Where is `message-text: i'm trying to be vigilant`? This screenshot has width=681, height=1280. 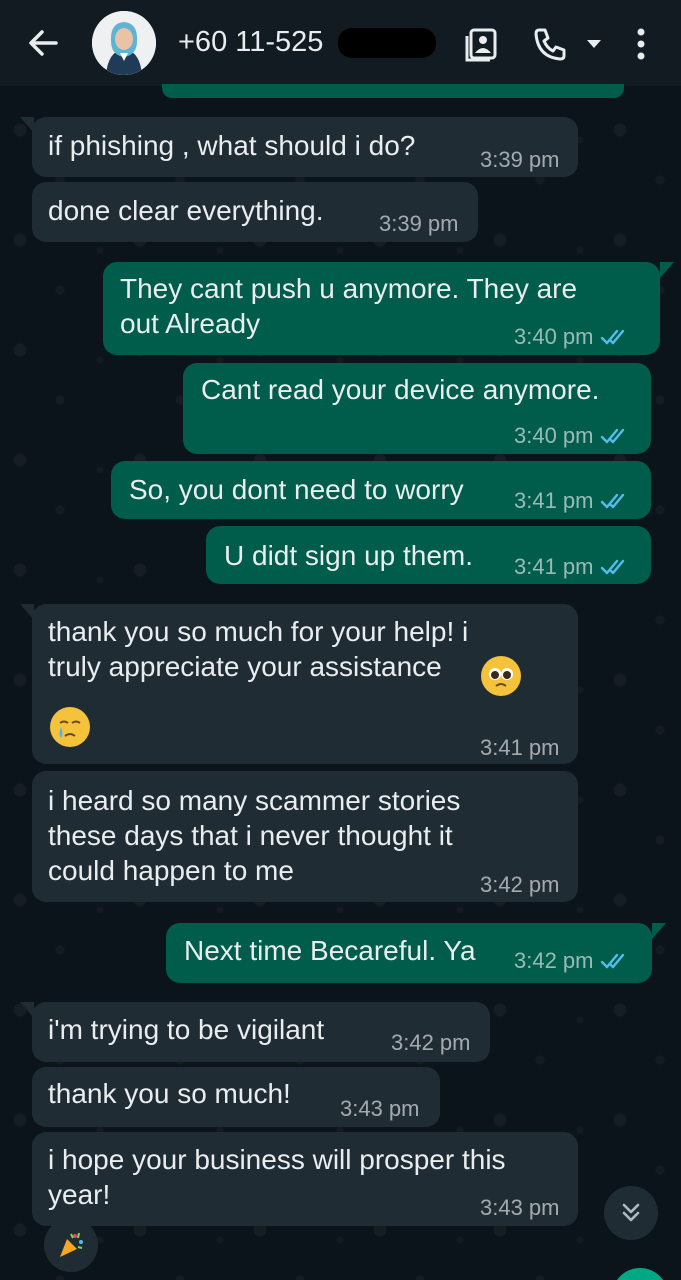
message-text: i'm trying to be vigilant is located at coordinates (186, 1029).